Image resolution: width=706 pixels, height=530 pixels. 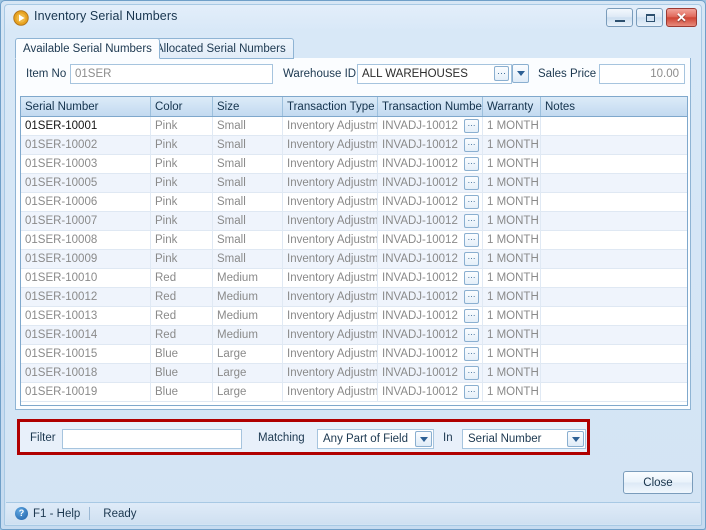 I want to click on cell-serial: 01SER-10001, so click(x=86, y=126).